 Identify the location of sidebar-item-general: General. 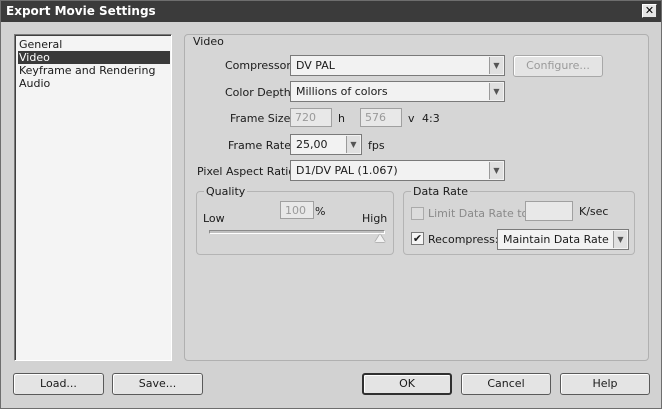
(94, 44).